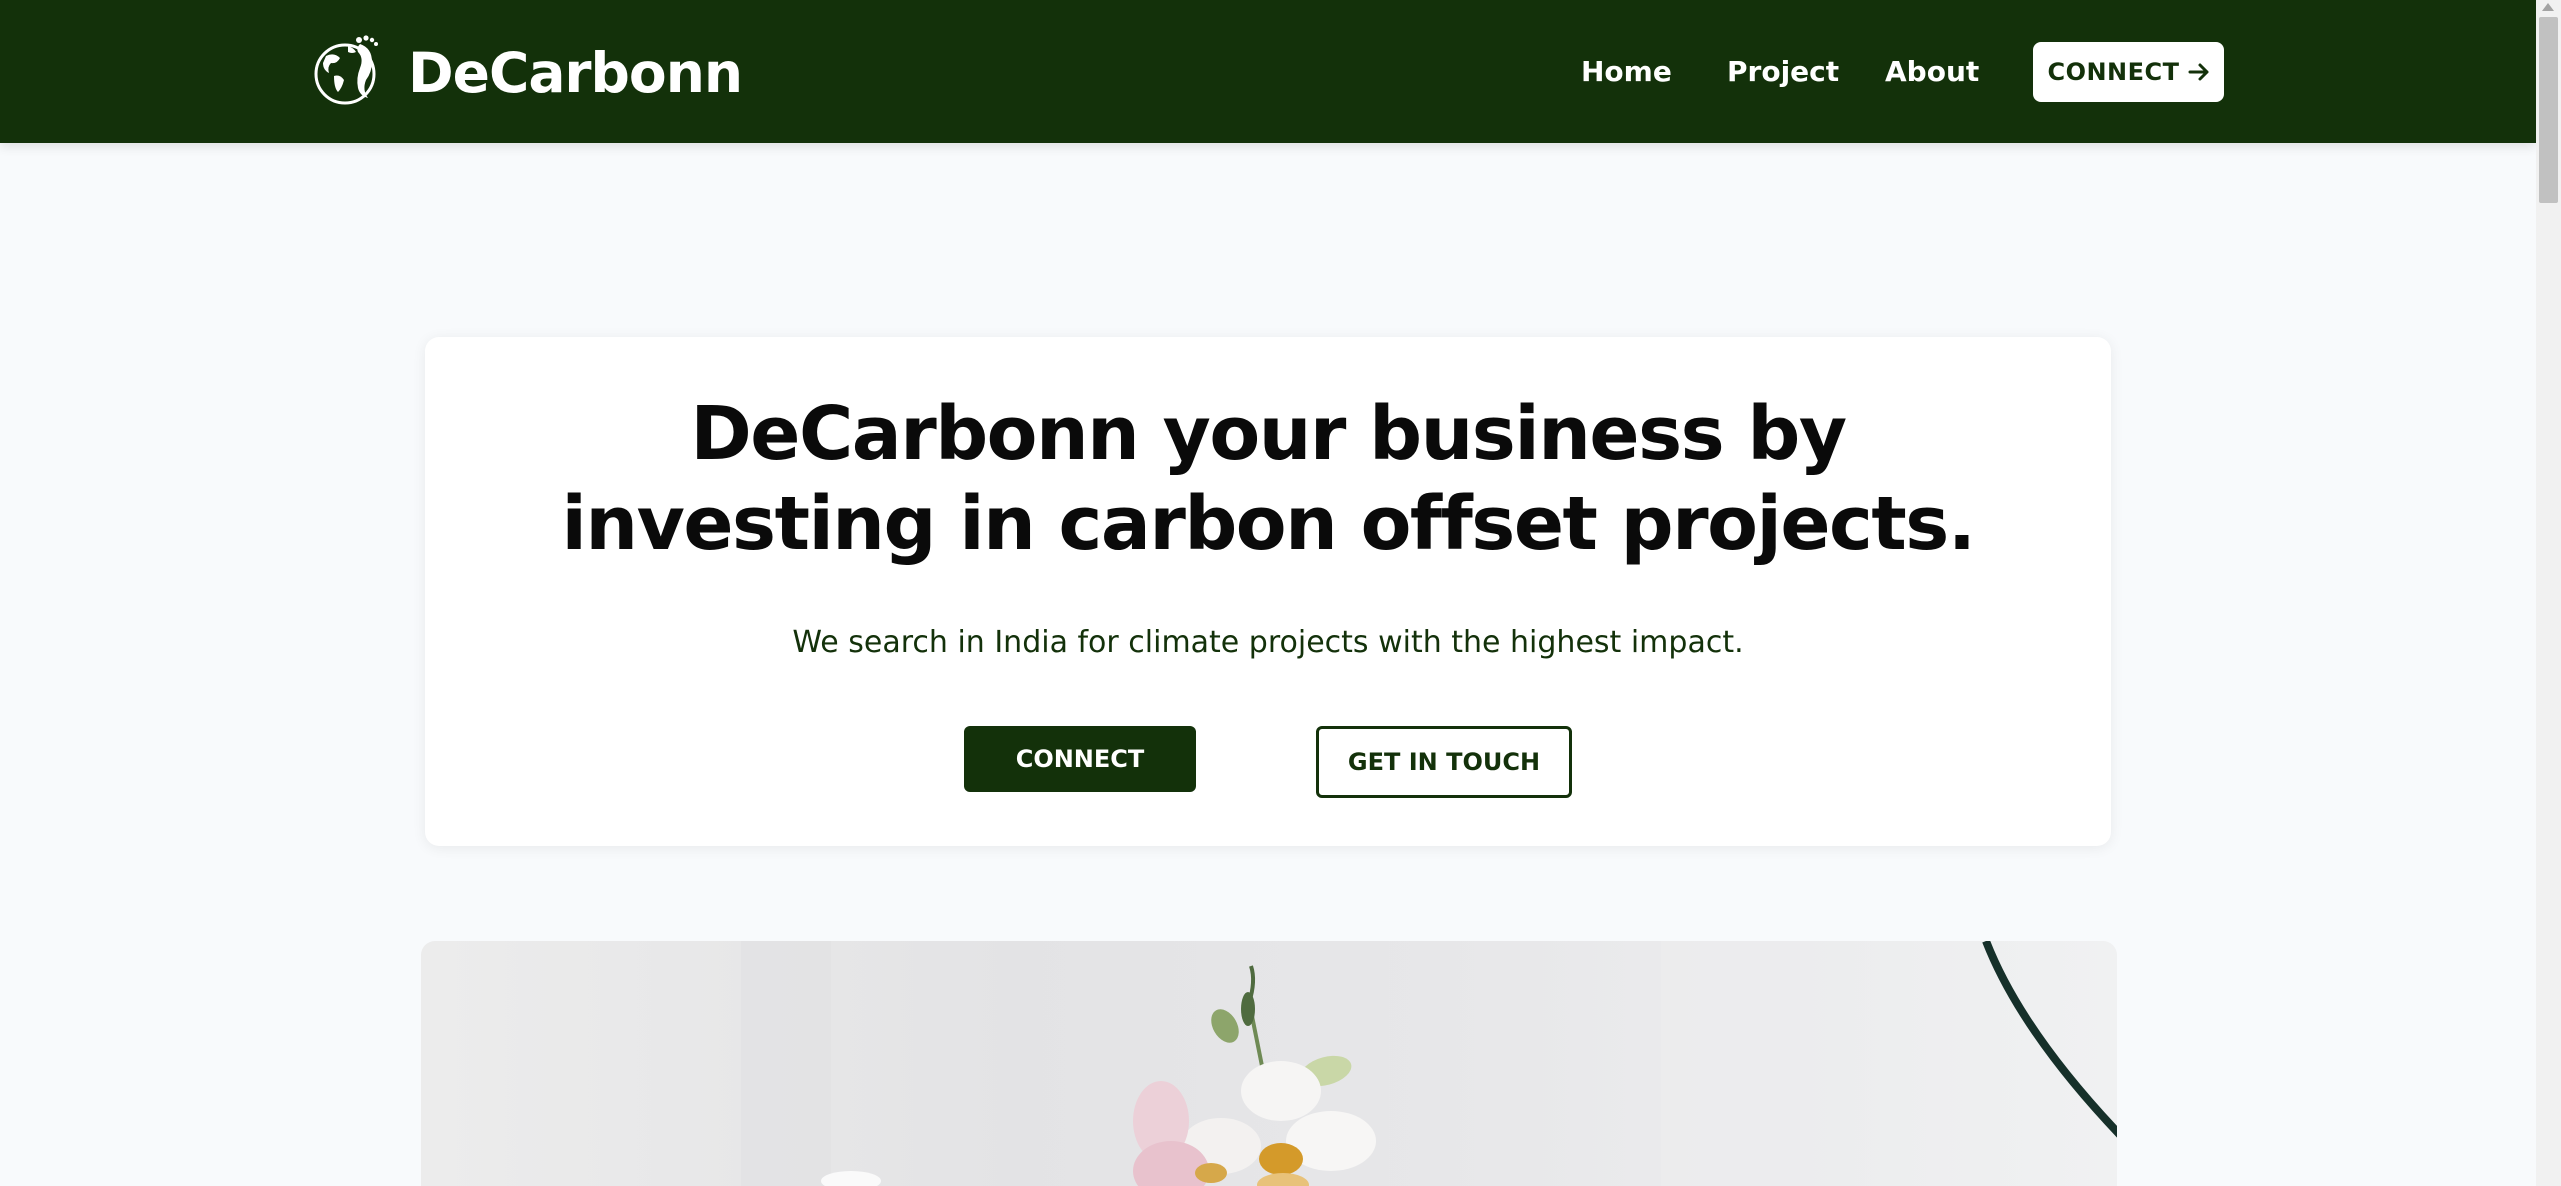  What do you see at coordinates (2548, 7) in the screenshot?
I see `scroll-up-arrow-icon` at bounding box center [2548, 7].